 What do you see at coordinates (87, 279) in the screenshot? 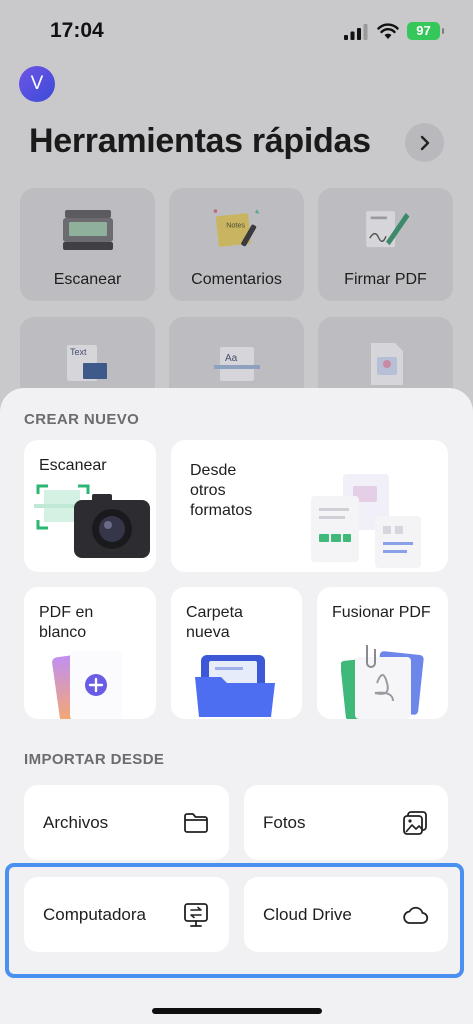
I see `tool-label: Escanear` at bounding box center [87, 279].